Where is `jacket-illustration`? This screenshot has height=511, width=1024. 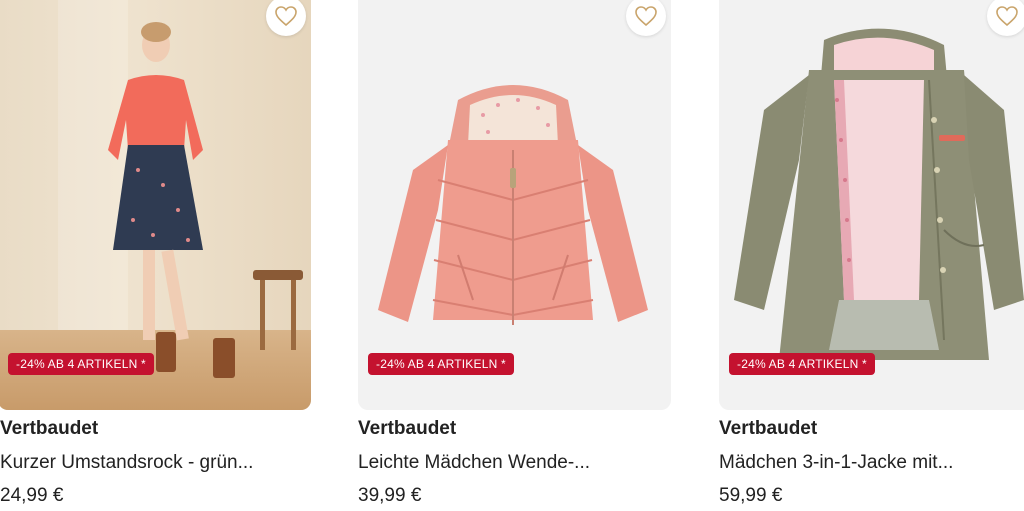 jacket-illustration is located at coordinates (513, 205).